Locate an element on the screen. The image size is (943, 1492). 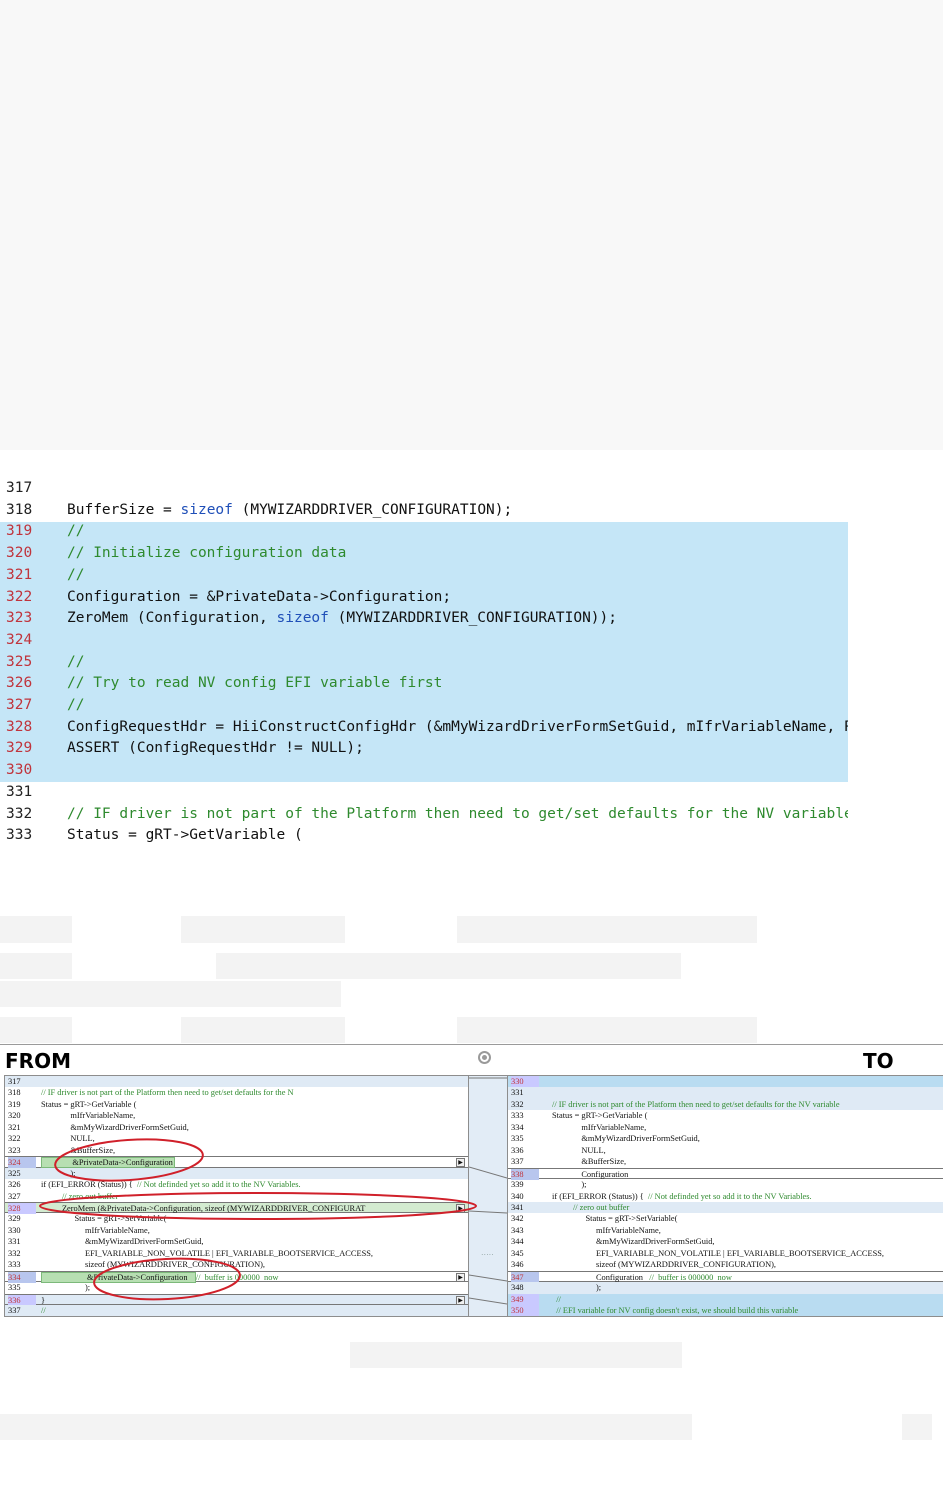
line-number: 346 is located at coordinates (517, 1265).